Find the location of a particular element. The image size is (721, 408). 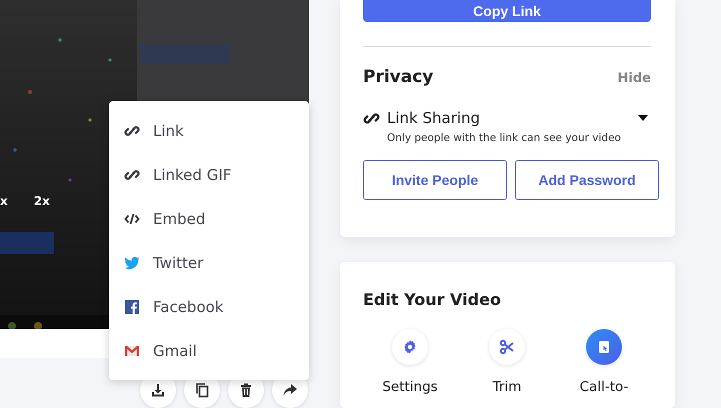

bird-icon is located at coordinates (132, 263).